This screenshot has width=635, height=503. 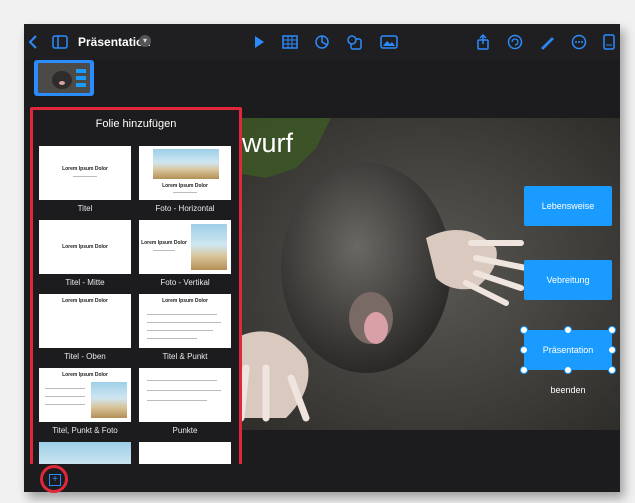 What do you see at coordinates (185, 430) in the screenshot?
I see `layout-label: Punkte` at bounding box center [185, 430].